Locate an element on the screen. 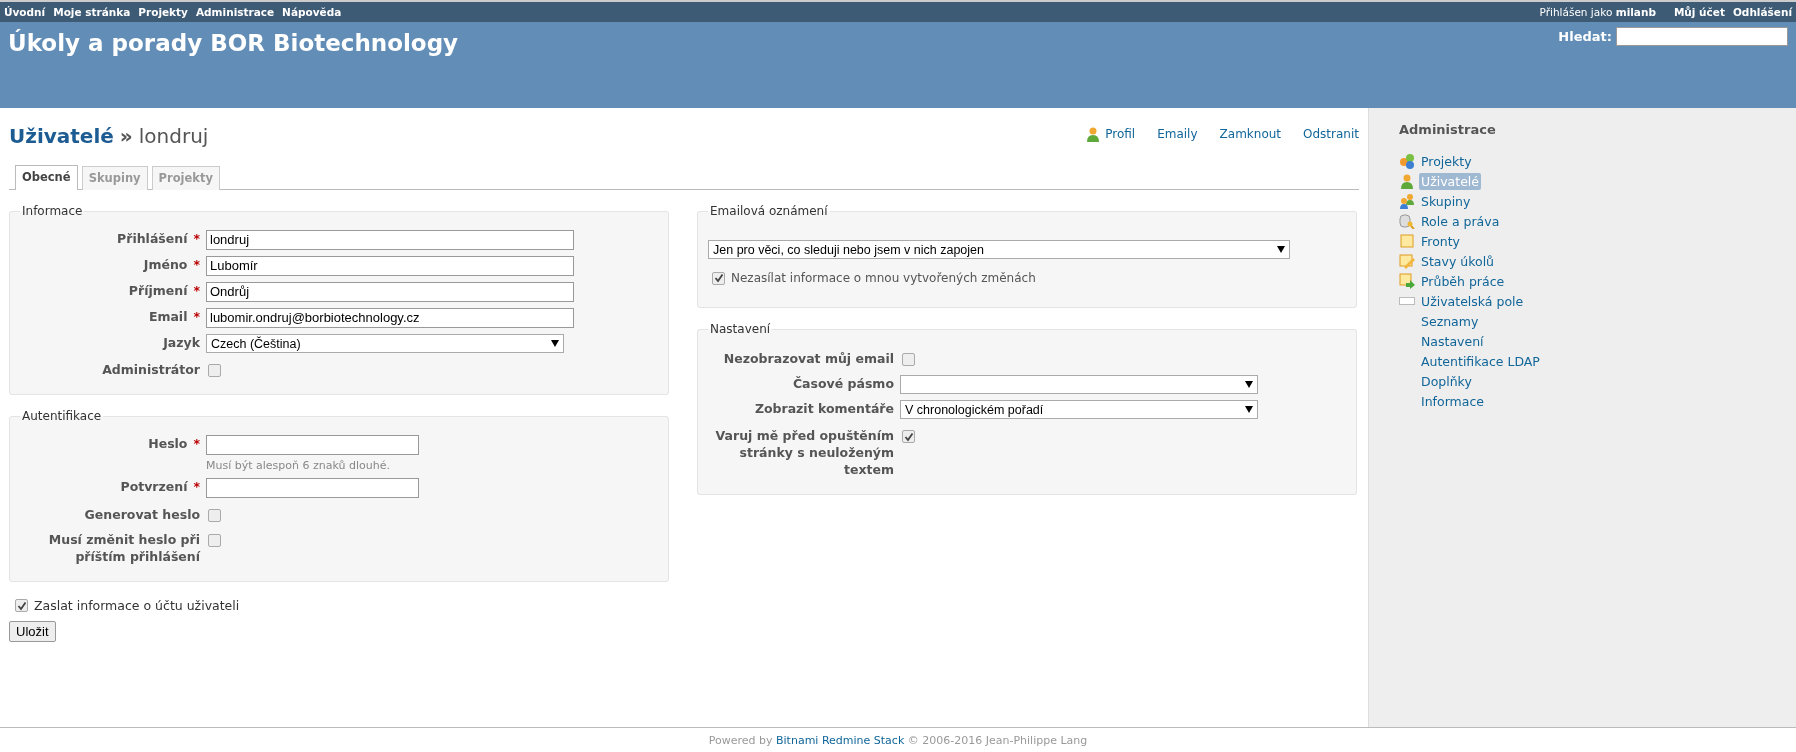 Image resolution: width=1796 pixels, height=752 pixels. note-icon is located at coordinates (1407, 241).